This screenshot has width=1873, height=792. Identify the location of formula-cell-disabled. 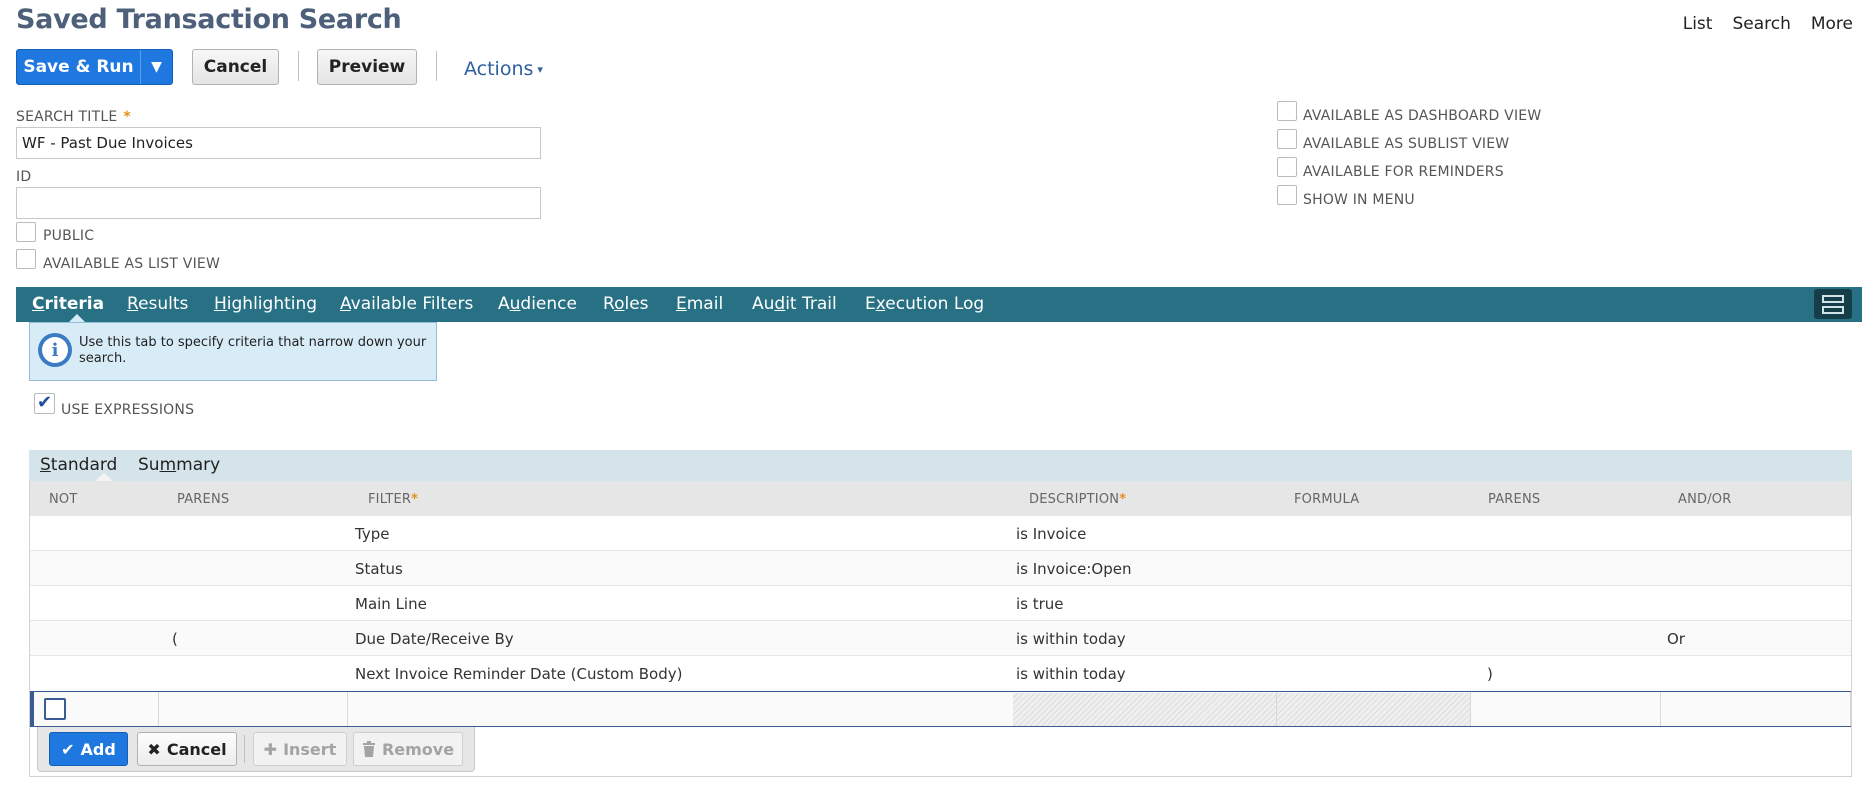
(1373, 709).